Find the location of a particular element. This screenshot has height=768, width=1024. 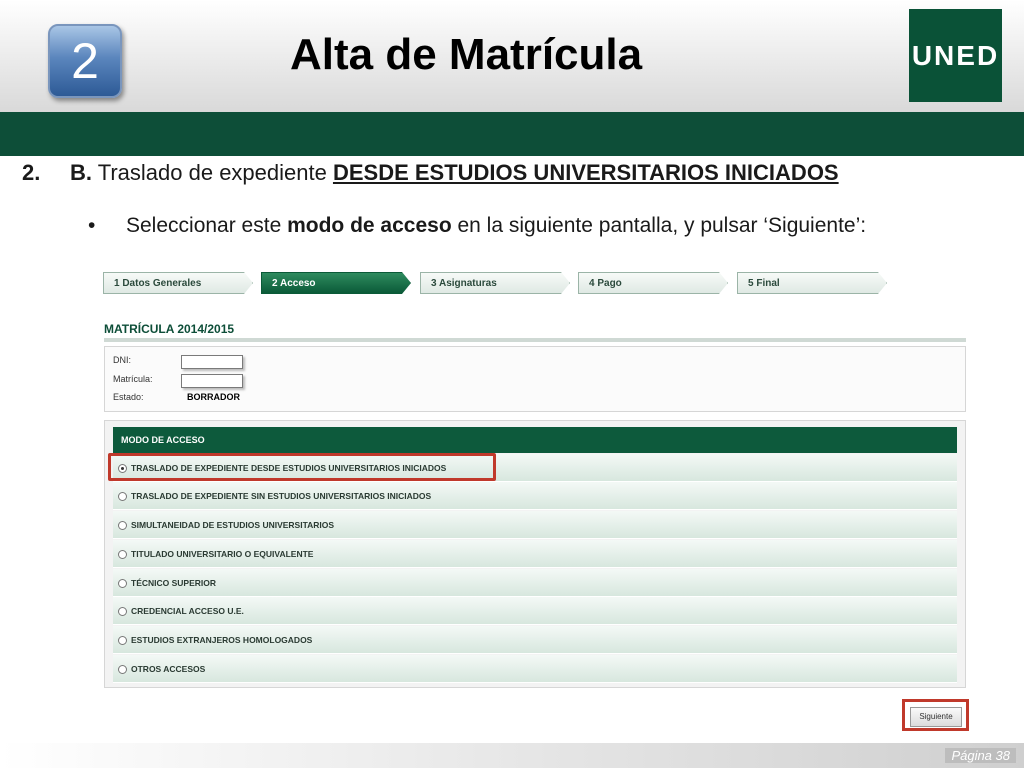

section-emphasis: DESDE ESTUDIOS UNIVERSITARIOS INICIADOS is located at coordinates (585, 172).